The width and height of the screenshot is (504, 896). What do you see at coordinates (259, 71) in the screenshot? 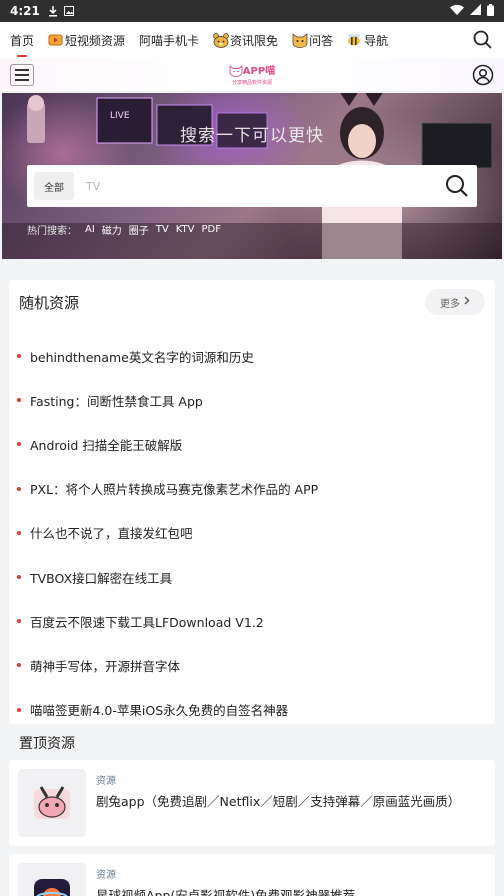
I see `logo-text: APP喵` at bounding box center [259, 71].